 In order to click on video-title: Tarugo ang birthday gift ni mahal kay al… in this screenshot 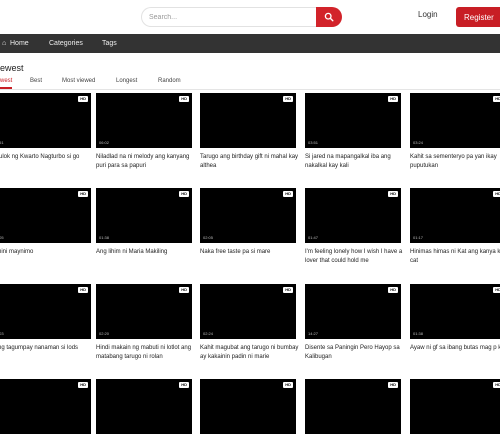, I will do `click(252, 162)`.